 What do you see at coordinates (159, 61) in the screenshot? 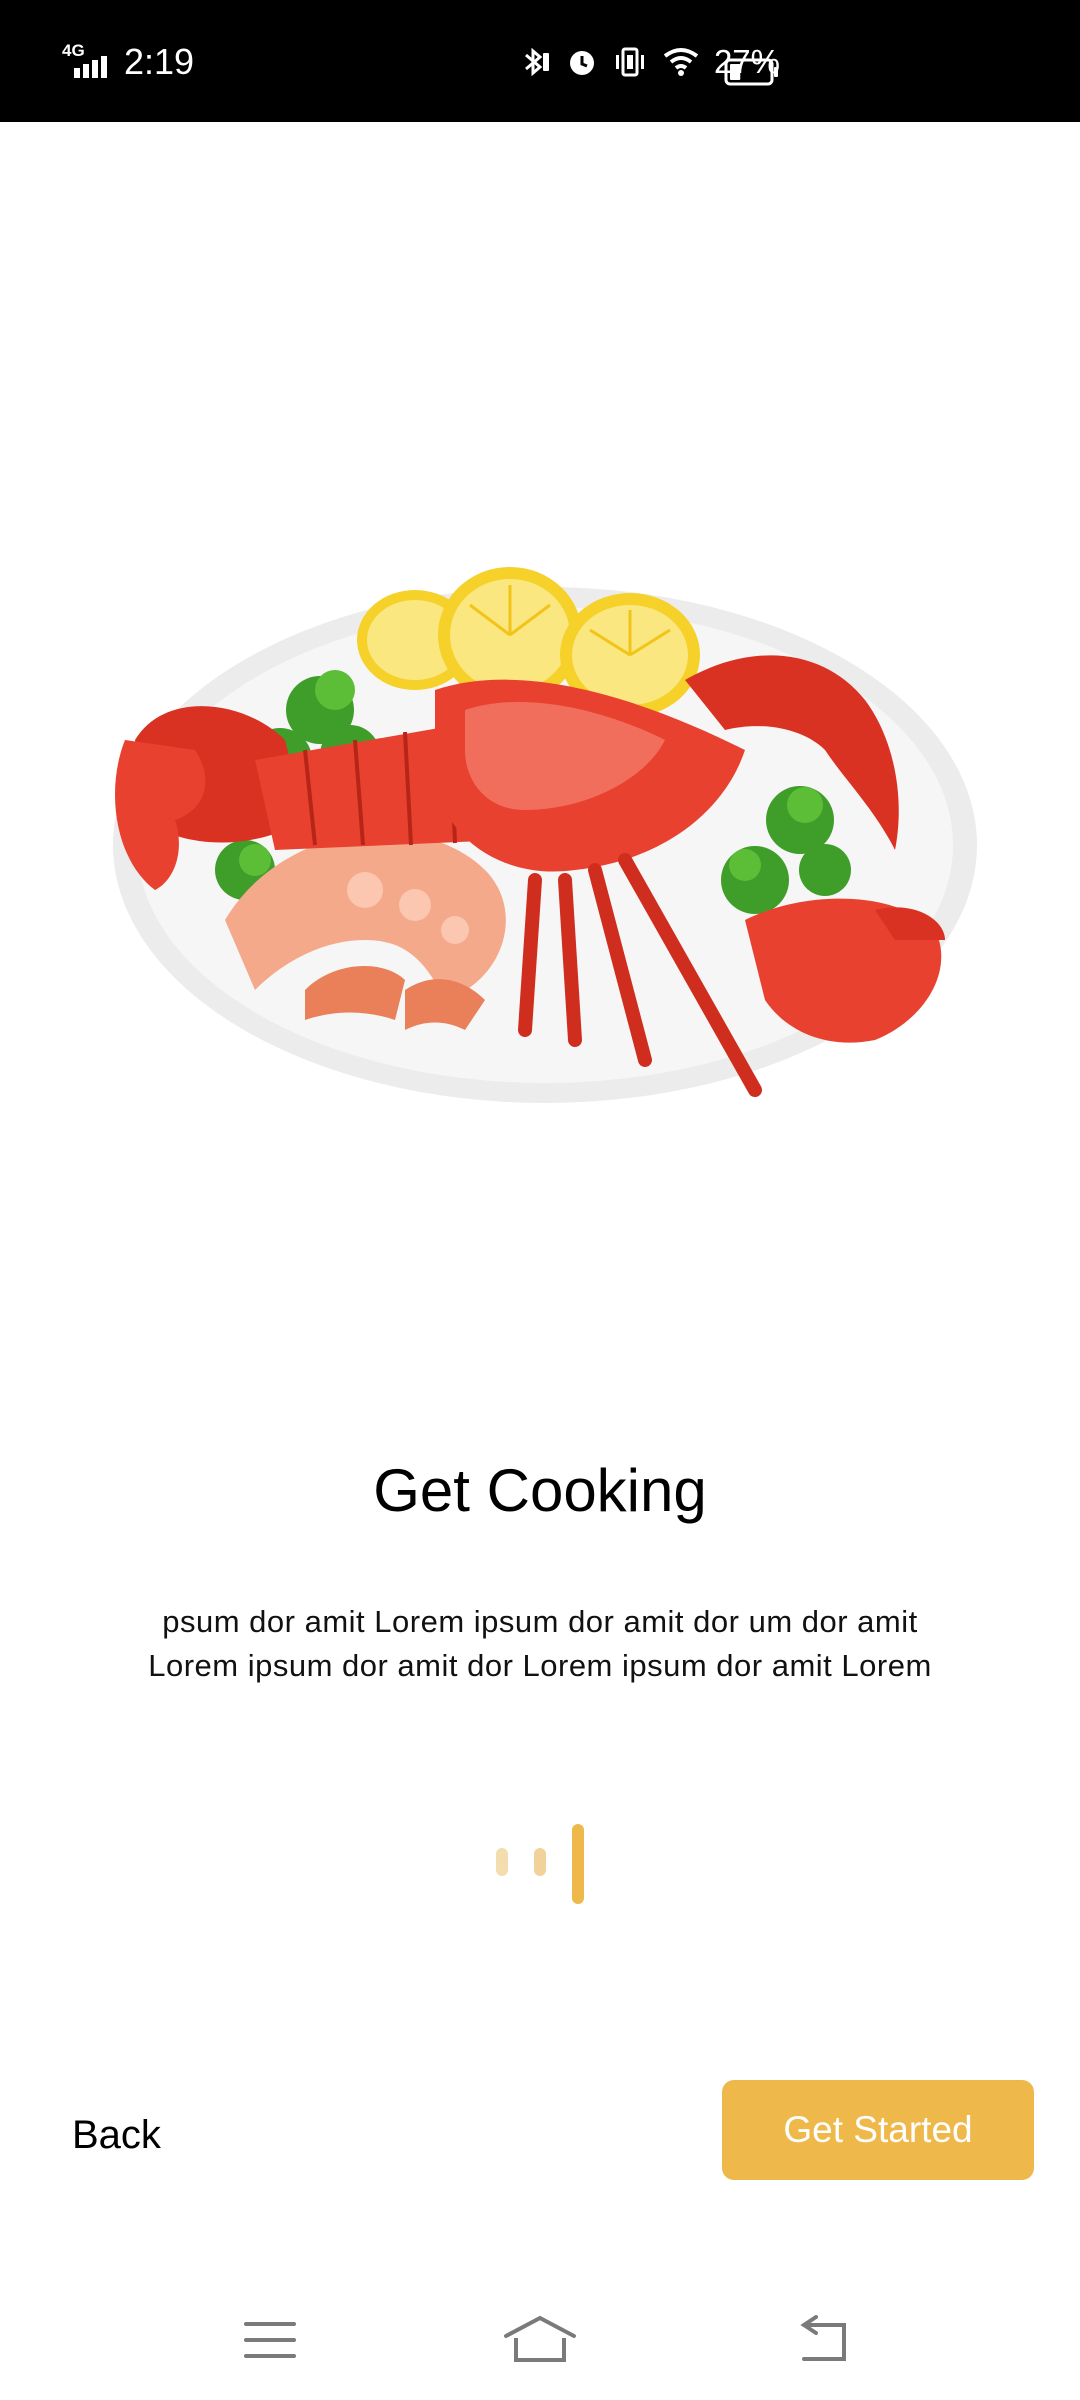
I see `status-time: 2:19` at bounding box center [159, 61].